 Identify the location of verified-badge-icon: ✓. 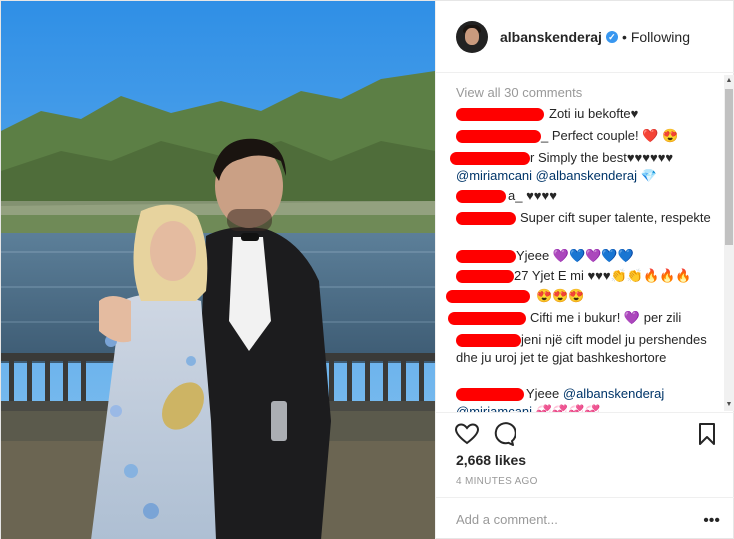
(611, 36).